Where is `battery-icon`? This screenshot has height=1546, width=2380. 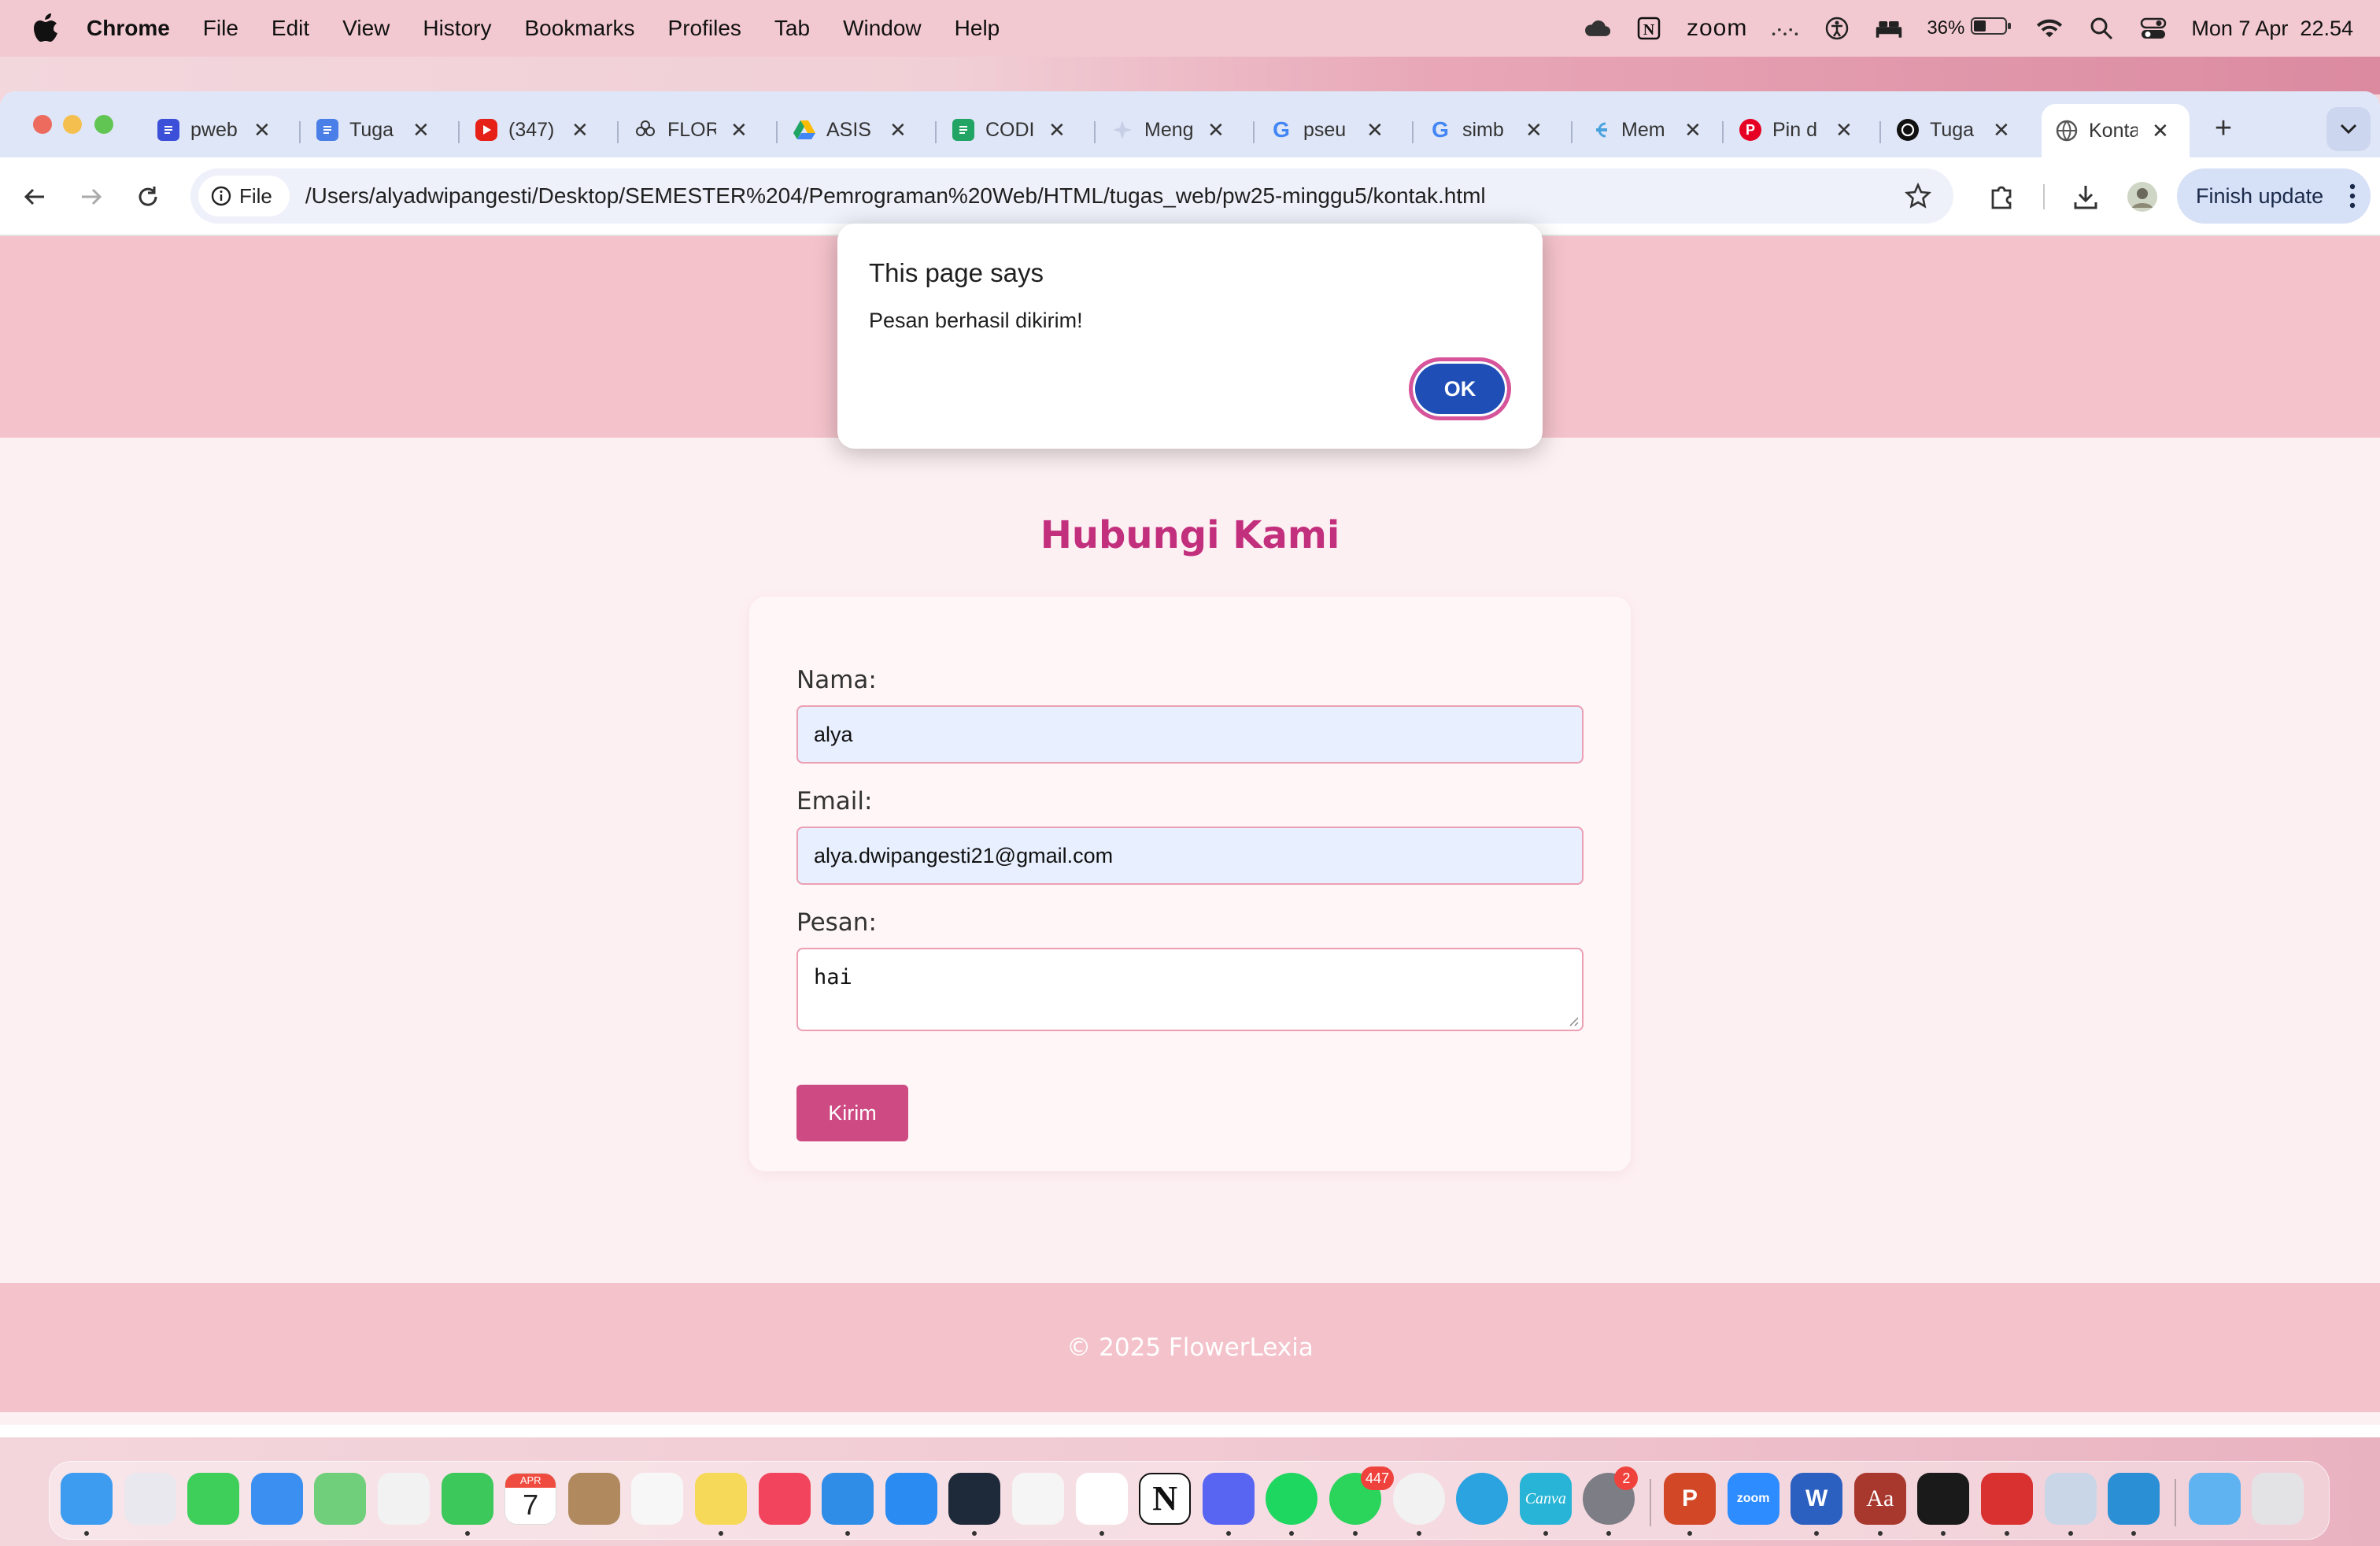 battery-icon is located at coordinates (1991, 29).